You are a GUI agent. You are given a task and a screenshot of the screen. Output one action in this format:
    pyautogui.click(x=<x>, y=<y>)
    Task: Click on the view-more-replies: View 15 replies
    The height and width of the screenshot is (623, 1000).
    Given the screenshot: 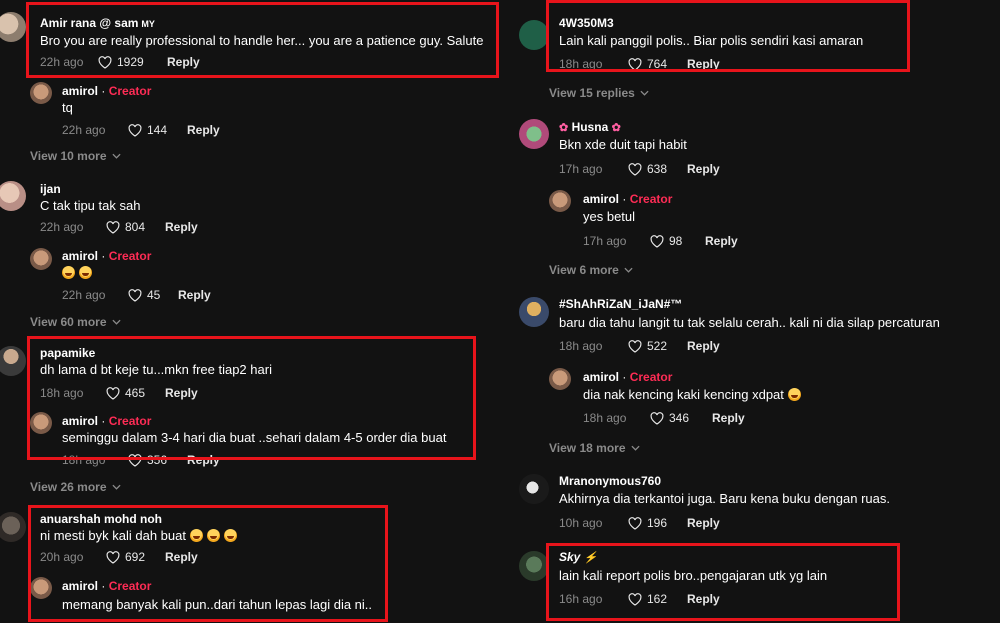 What is the action you would take?
    pyautogui.click(x=599, y=93)
    